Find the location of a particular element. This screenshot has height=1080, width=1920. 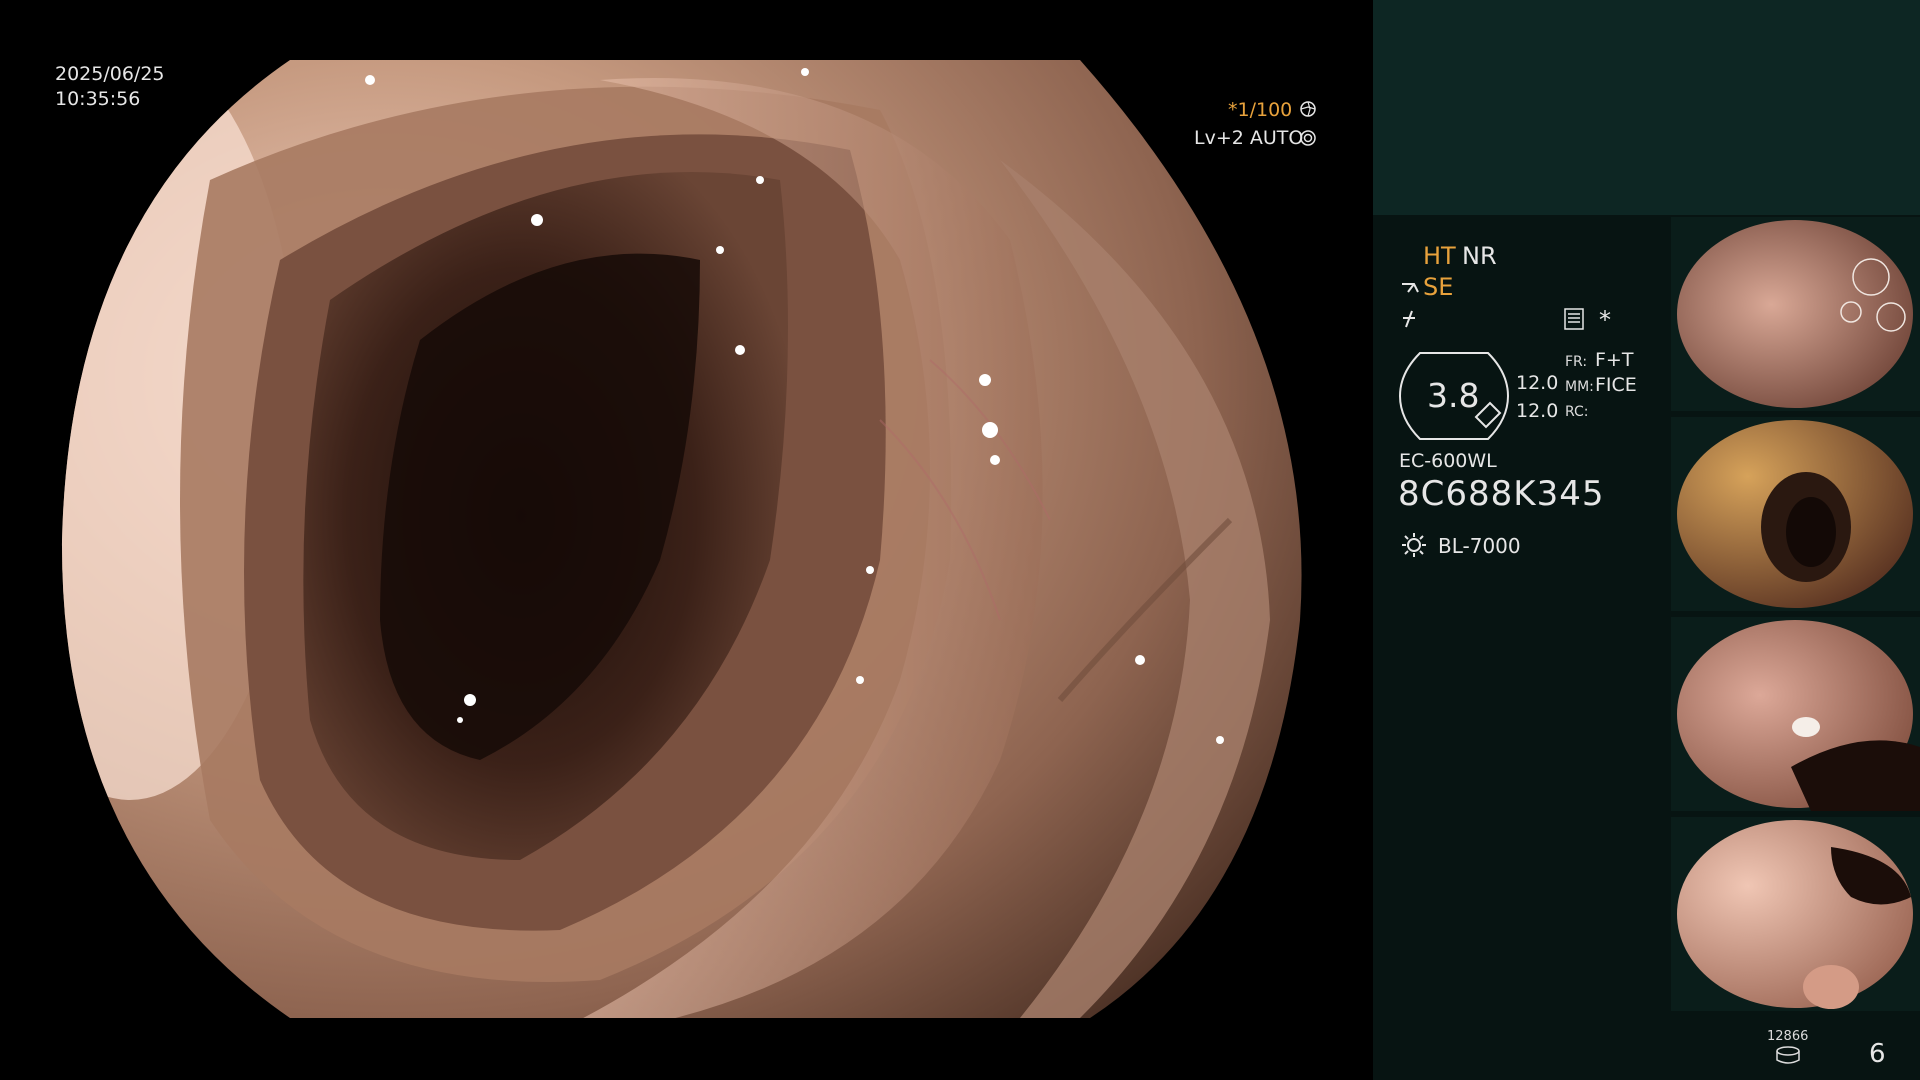

memory-card-icon is located at coordinates (1574, 319).